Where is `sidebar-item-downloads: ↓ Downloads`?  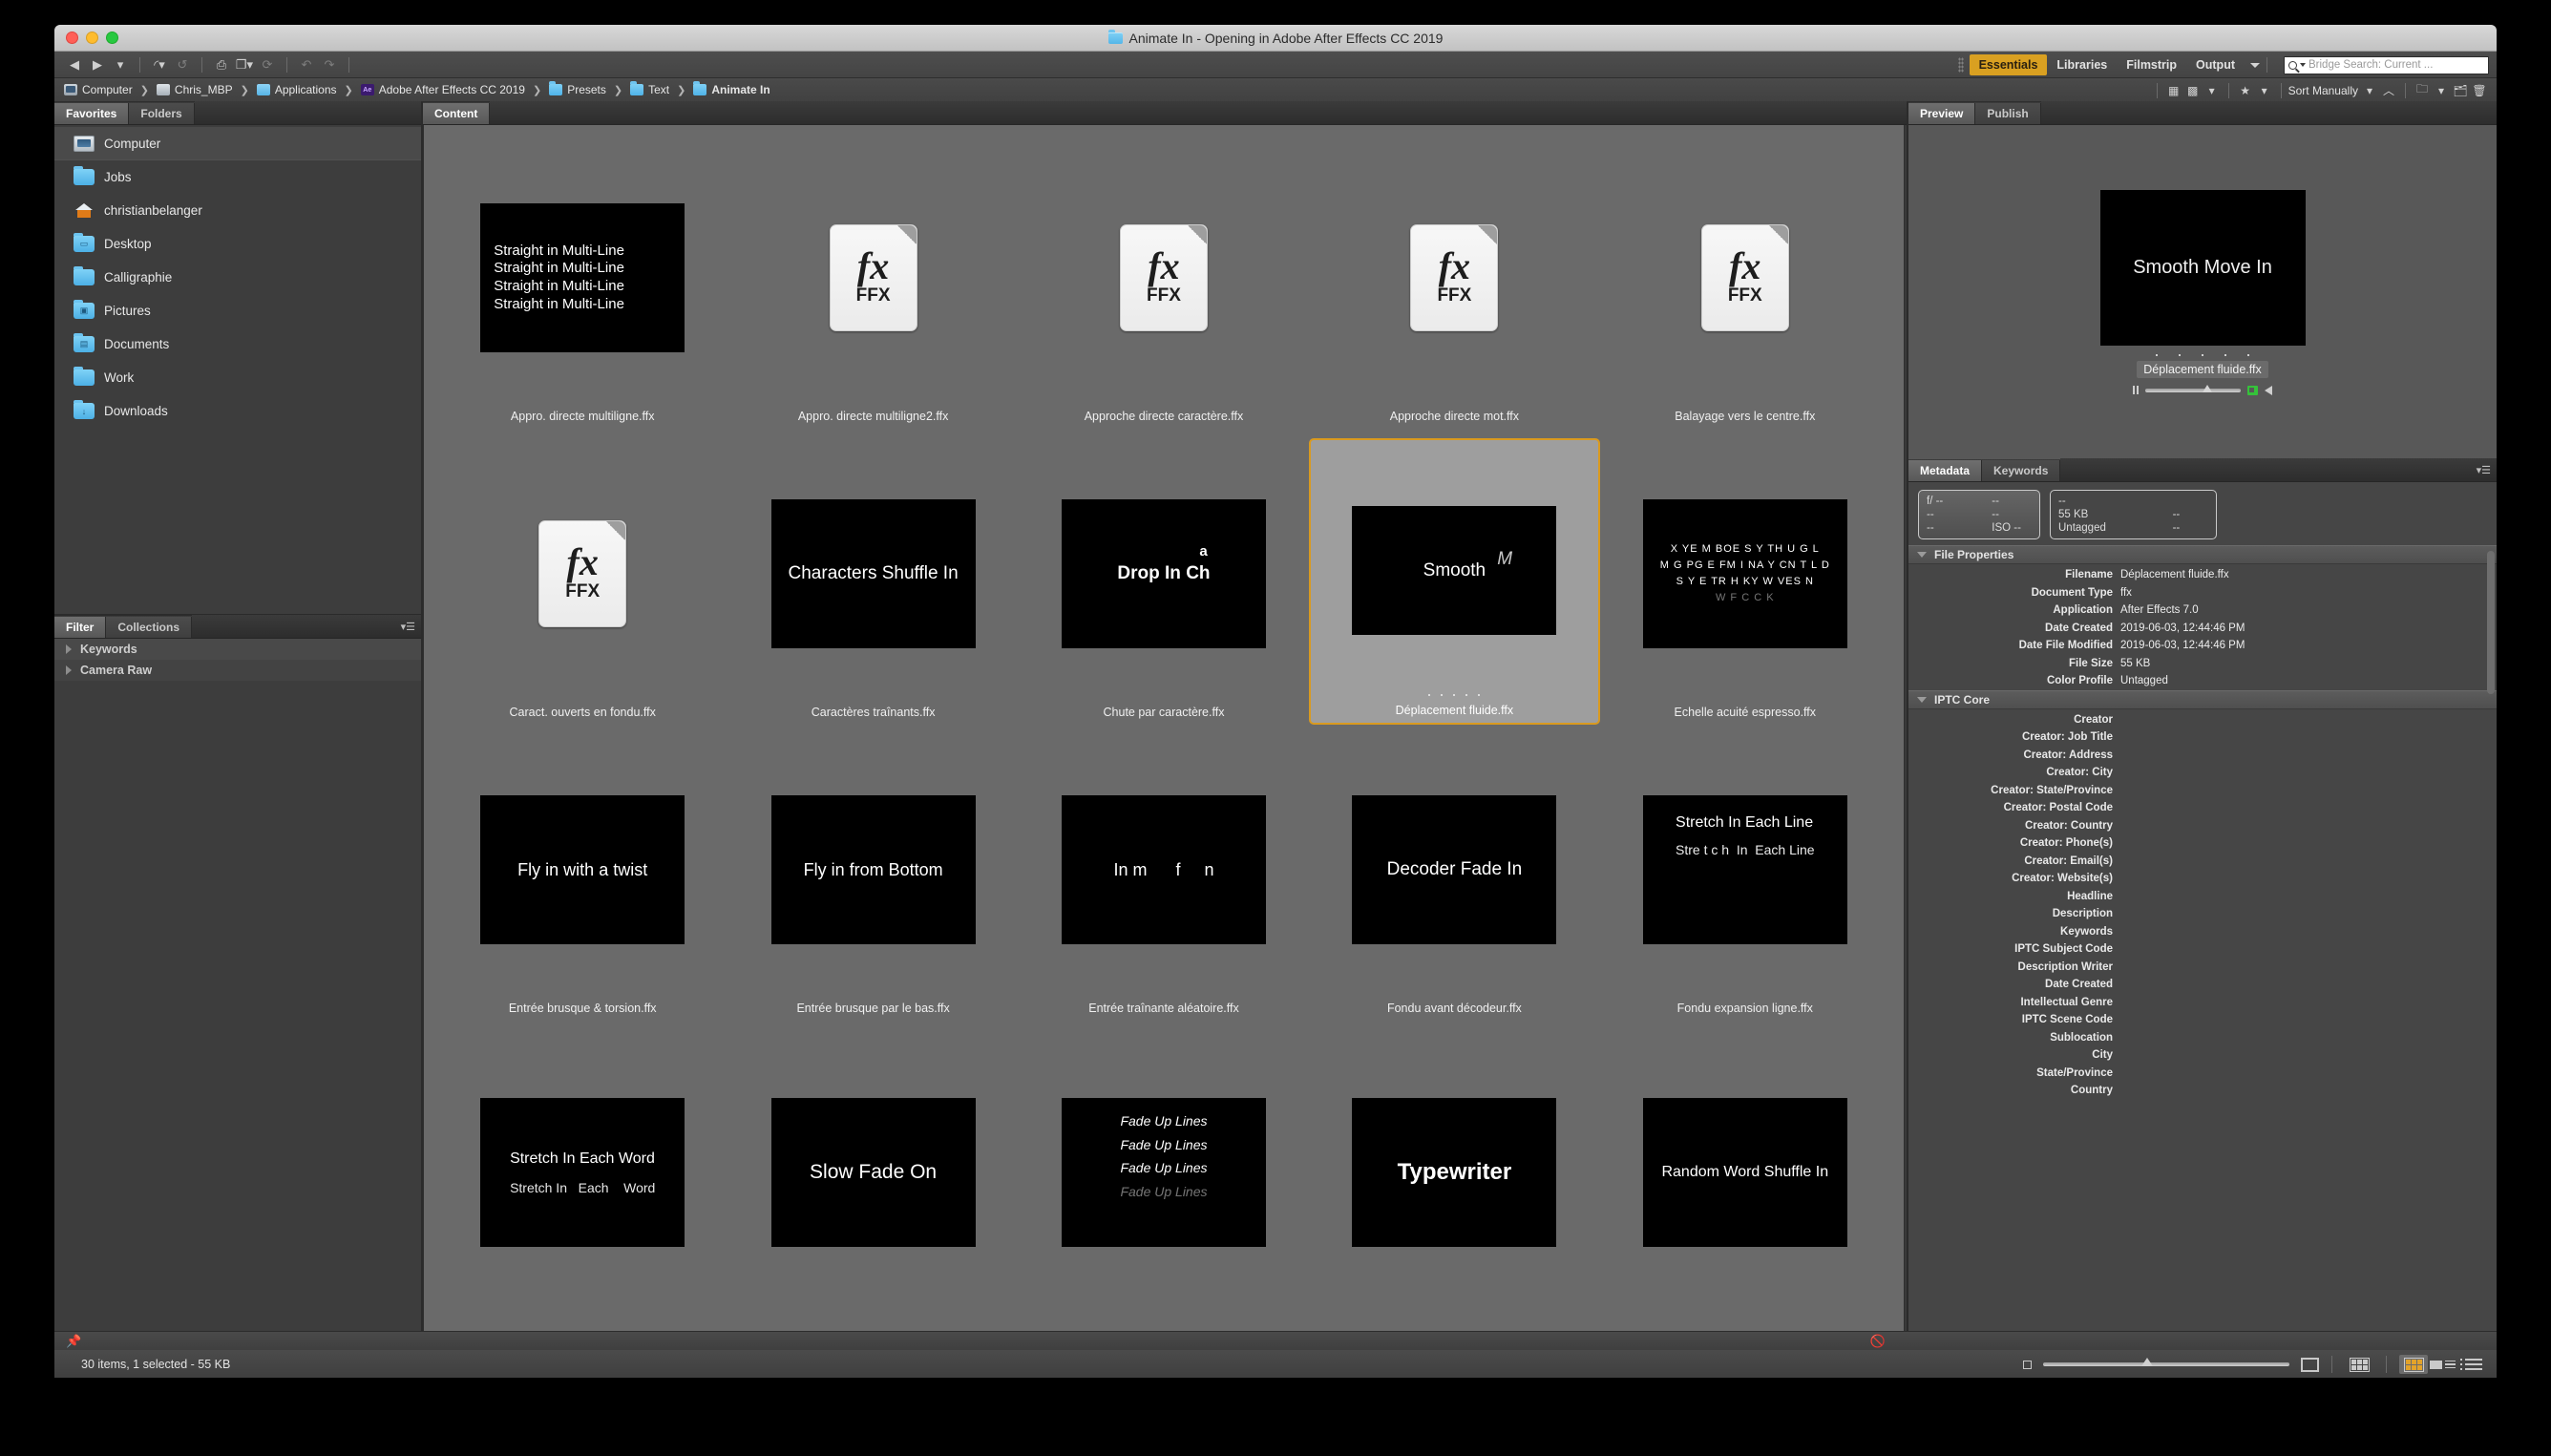 sidebar-item-downloads: ↓ Downloads is located at coordinates (237, 411).